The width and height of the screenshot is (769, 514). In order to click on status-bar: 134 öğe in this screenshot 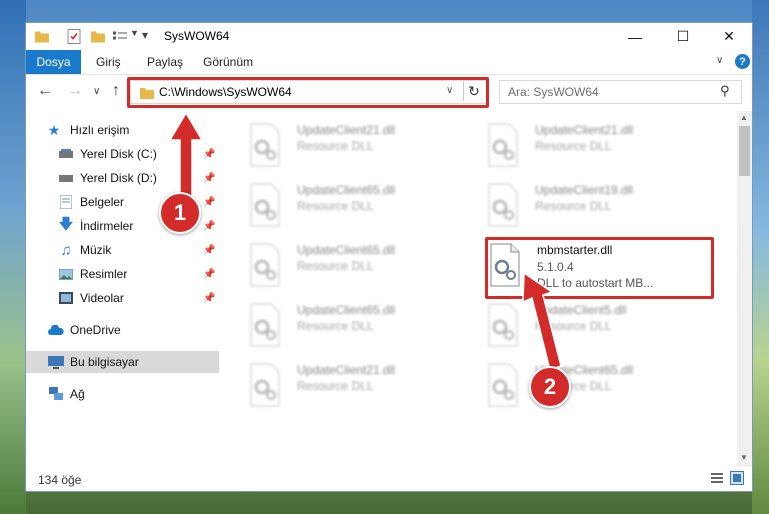, I will do `click(389, 479)`.